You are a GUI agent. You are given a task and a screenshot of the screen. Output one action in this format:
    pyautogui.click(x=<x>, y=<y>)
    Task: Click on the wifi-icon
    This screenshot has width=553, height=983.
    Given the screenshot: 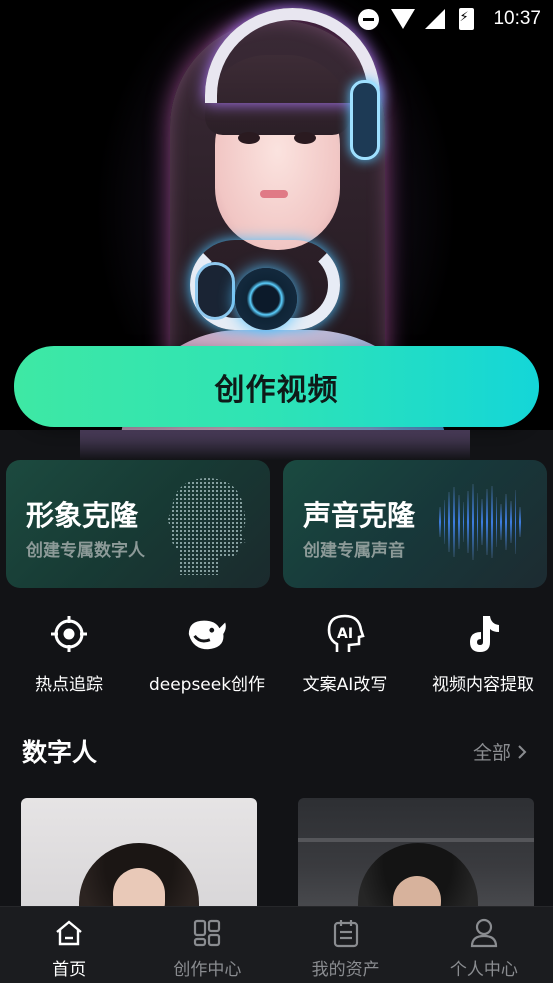 What is the action you would take?
    pyautogui.click(x=403, y=19)
    